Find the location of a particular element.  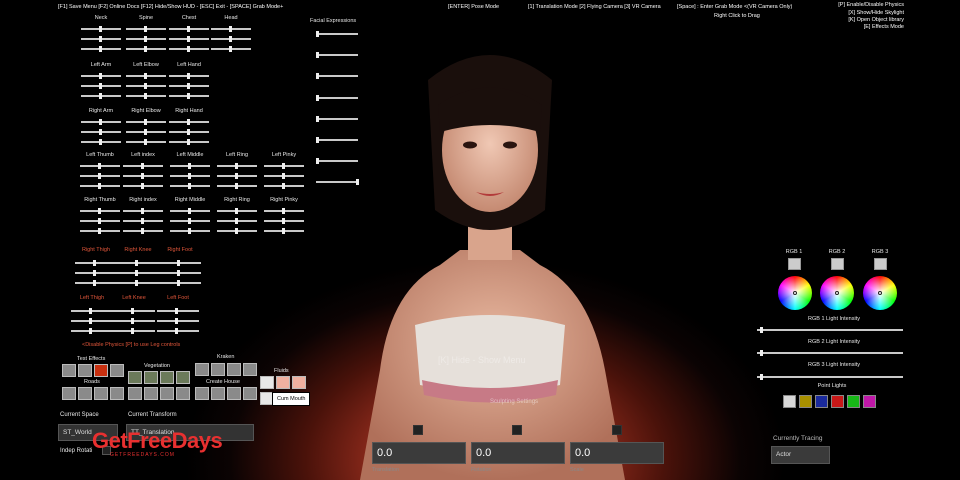

right-elbow-slider-3-knob is located at coordinates (145, 142).